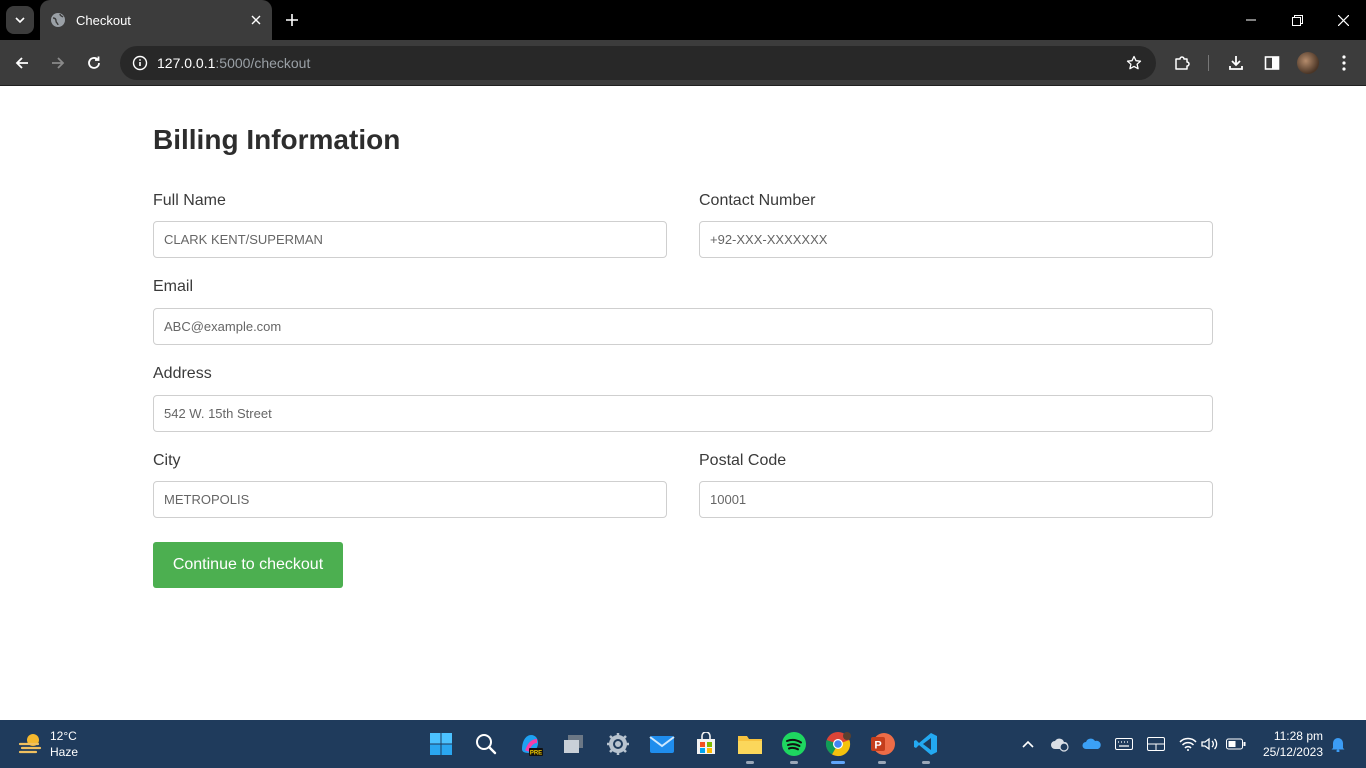  I want to click on weather-temperature: 12°C, so click(63, 736).